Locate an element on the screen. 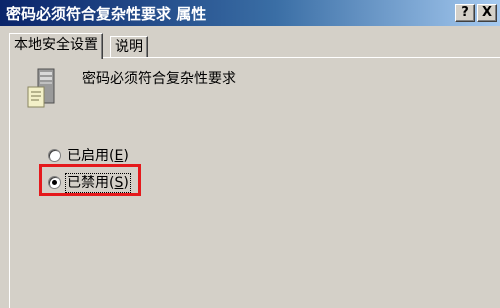 The image size is (500, 308). help-button: ? is located at coordinates (465, 13).